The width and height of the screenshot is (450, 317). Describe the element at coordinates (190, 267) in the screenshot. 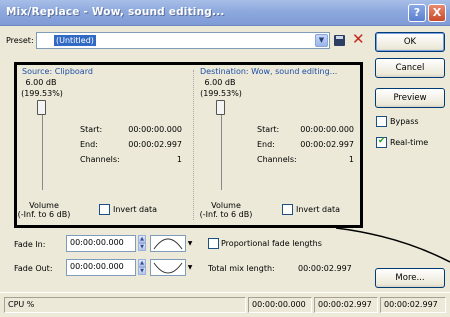

I see `fade-out-curve-dropdown: ▼` at that location.